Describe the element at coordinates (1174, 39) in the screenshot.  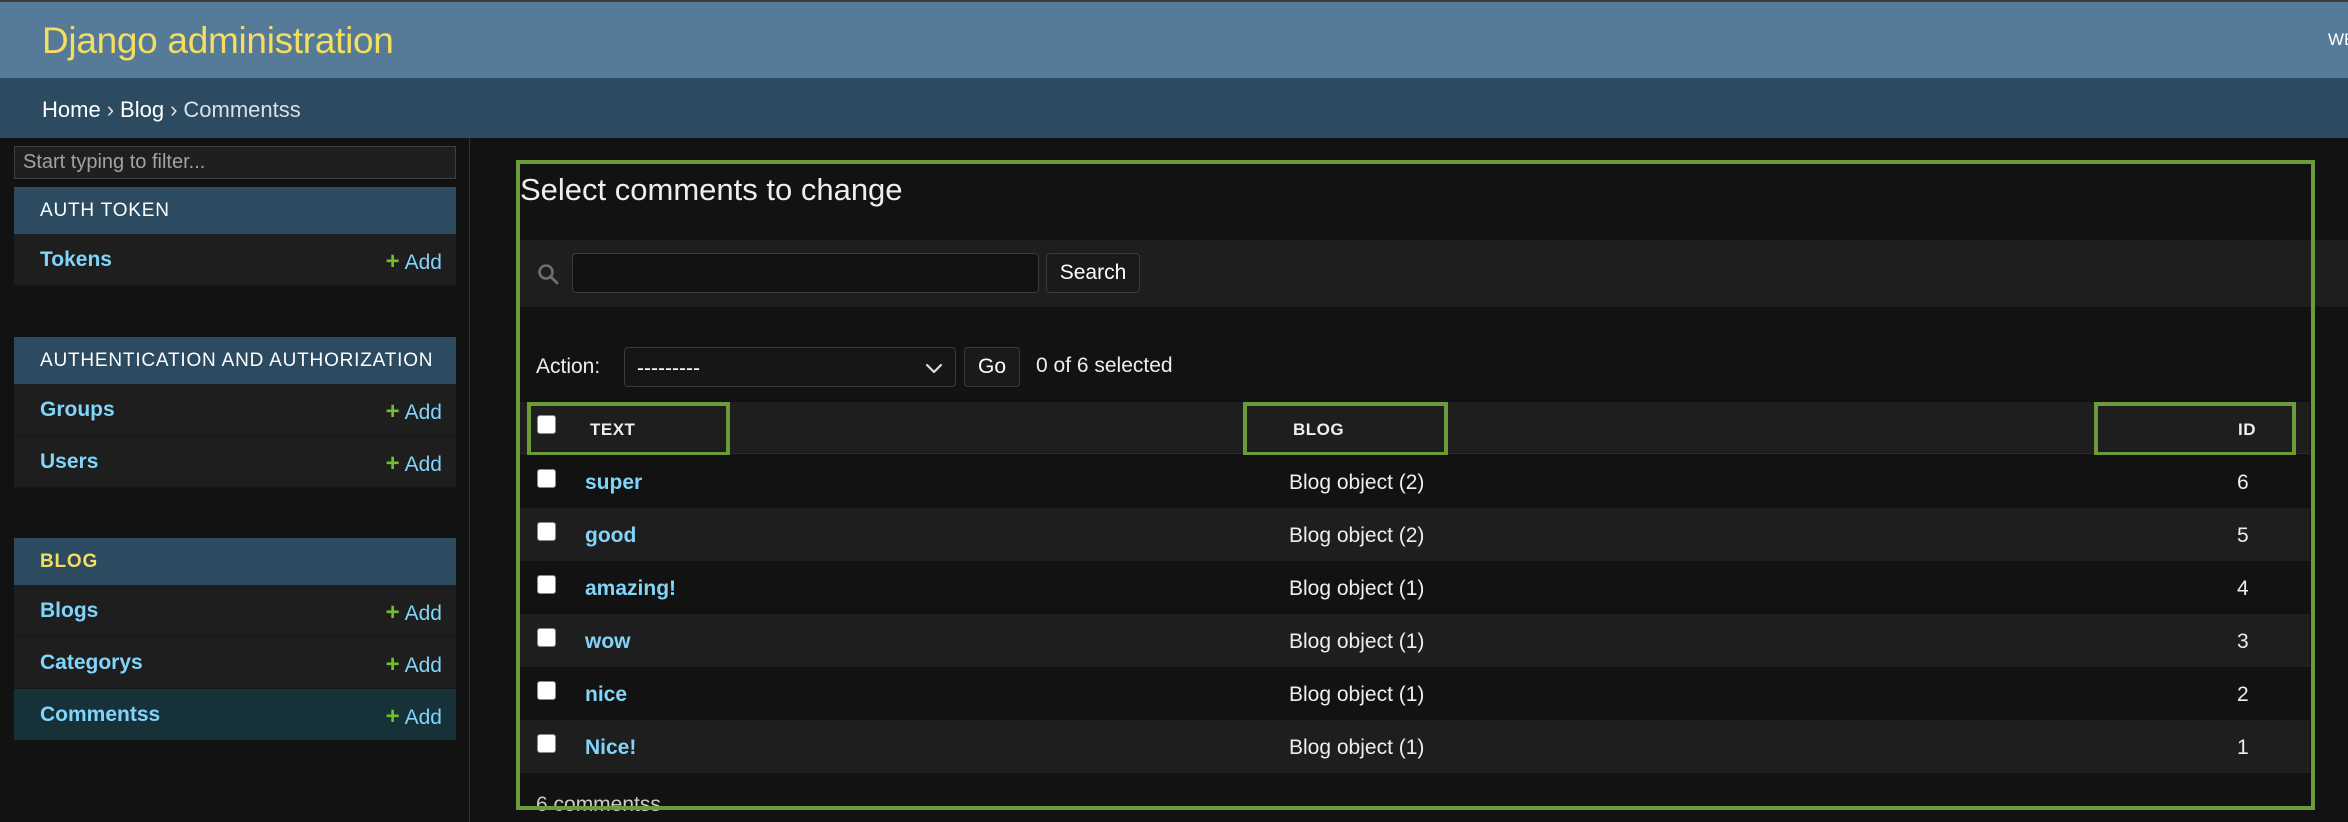
I see `site-header: Django administration WE` at that location.